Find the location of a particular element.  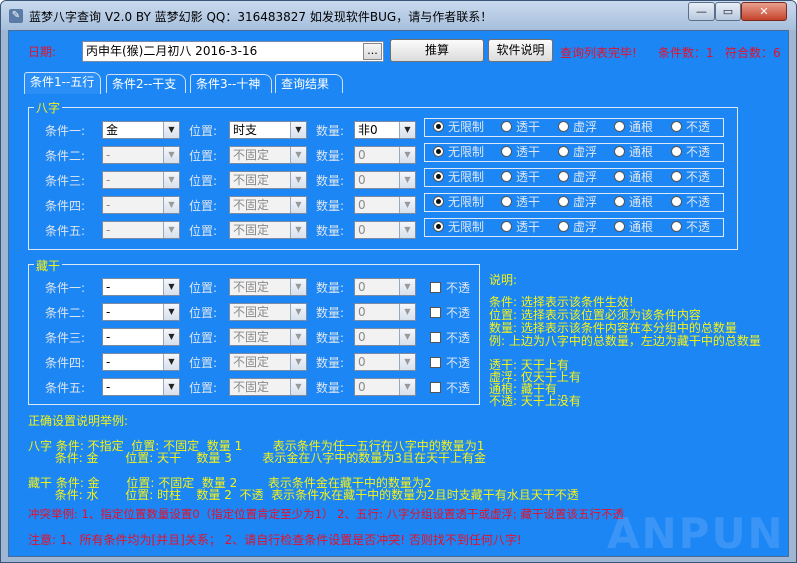

software-help-button: 软件说明 is located at coordinates (520, 50).